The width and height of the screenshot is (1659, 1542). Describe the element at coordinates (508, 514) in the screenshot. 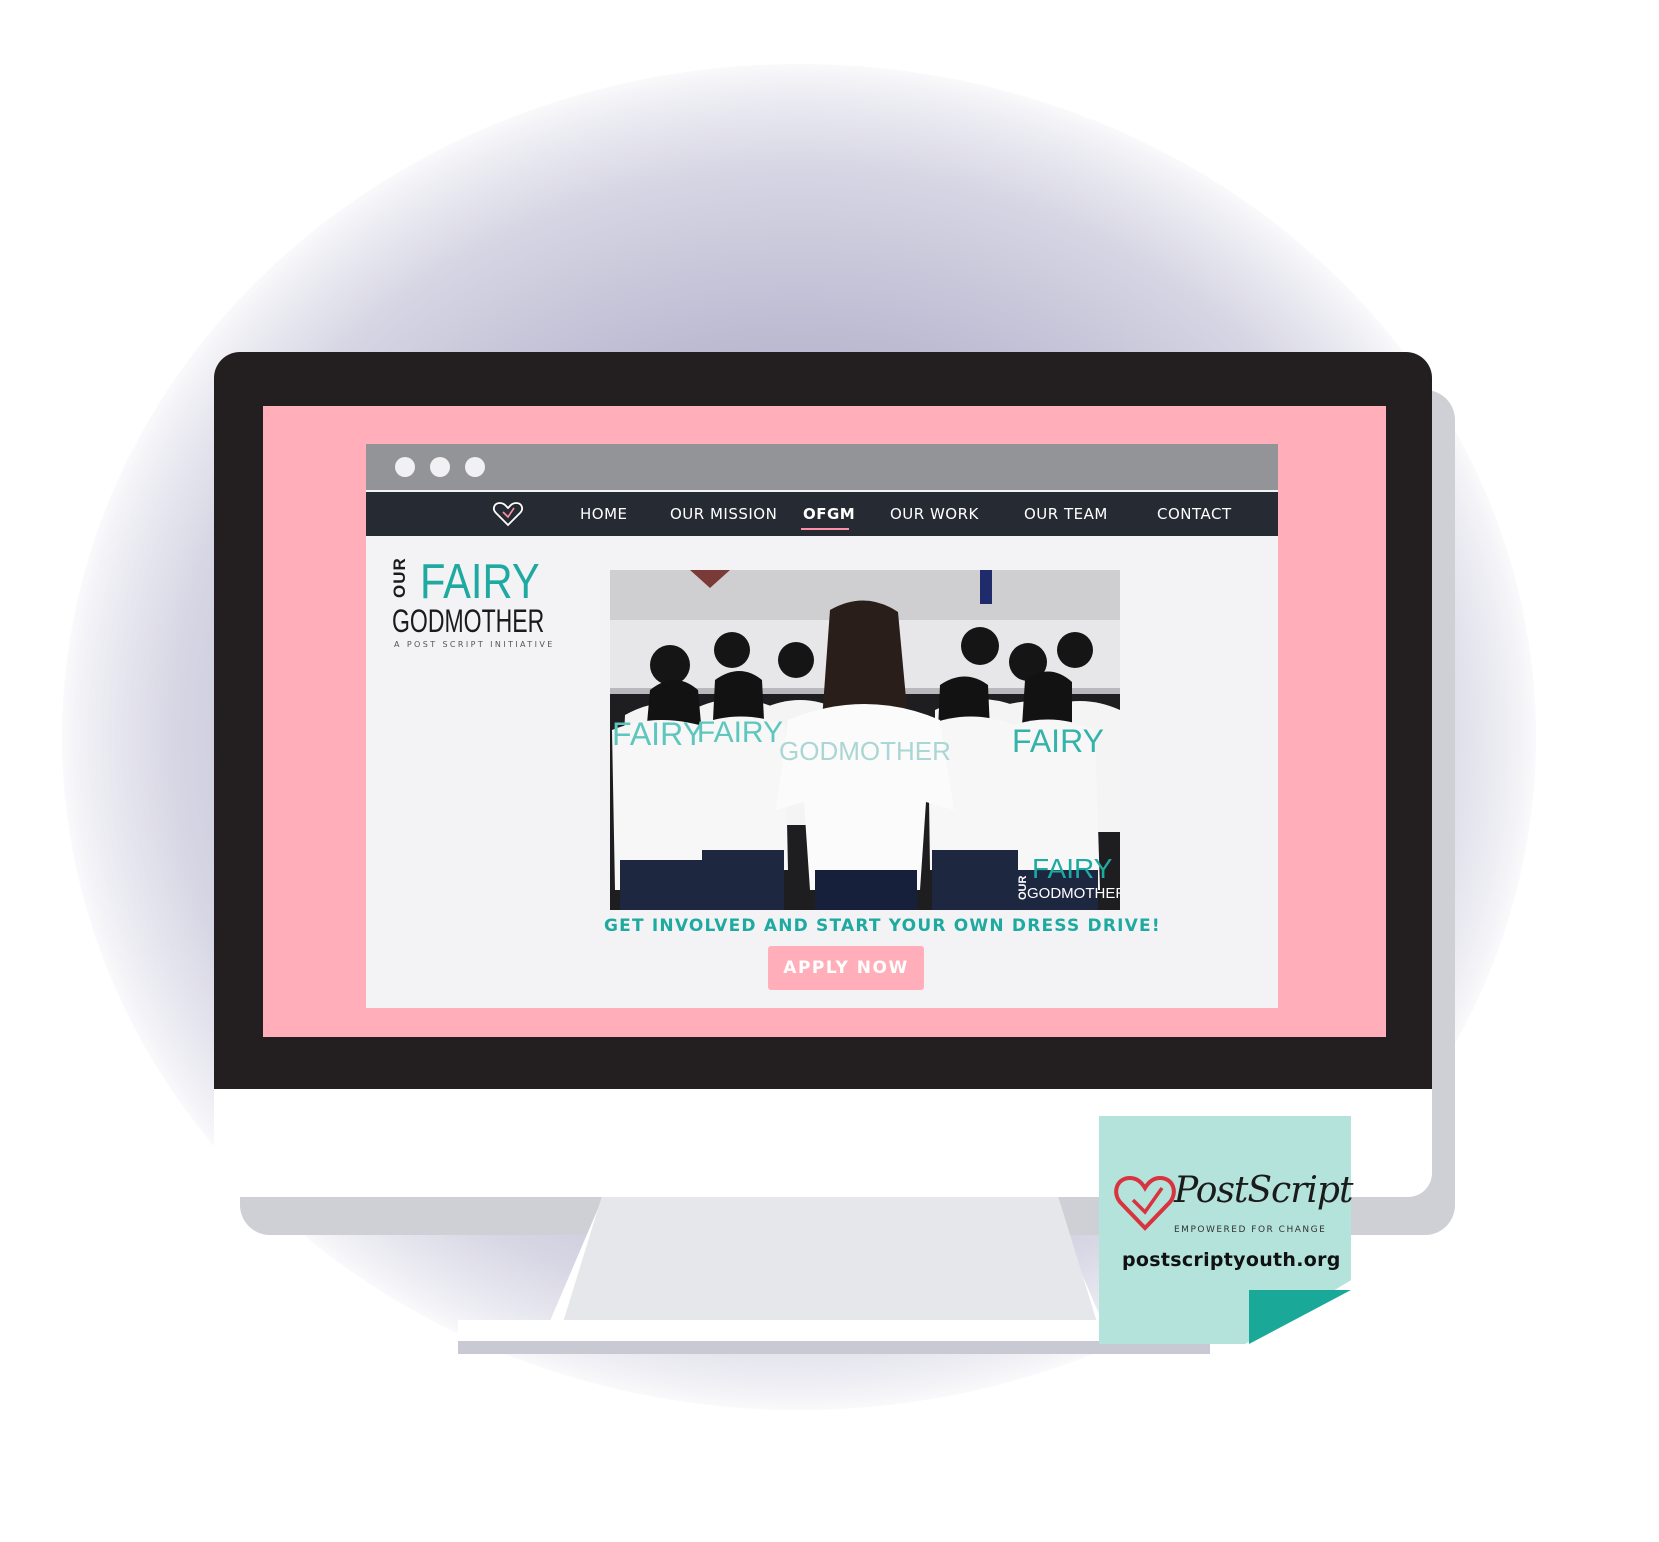

I see `heart-logo-icon` at that location.